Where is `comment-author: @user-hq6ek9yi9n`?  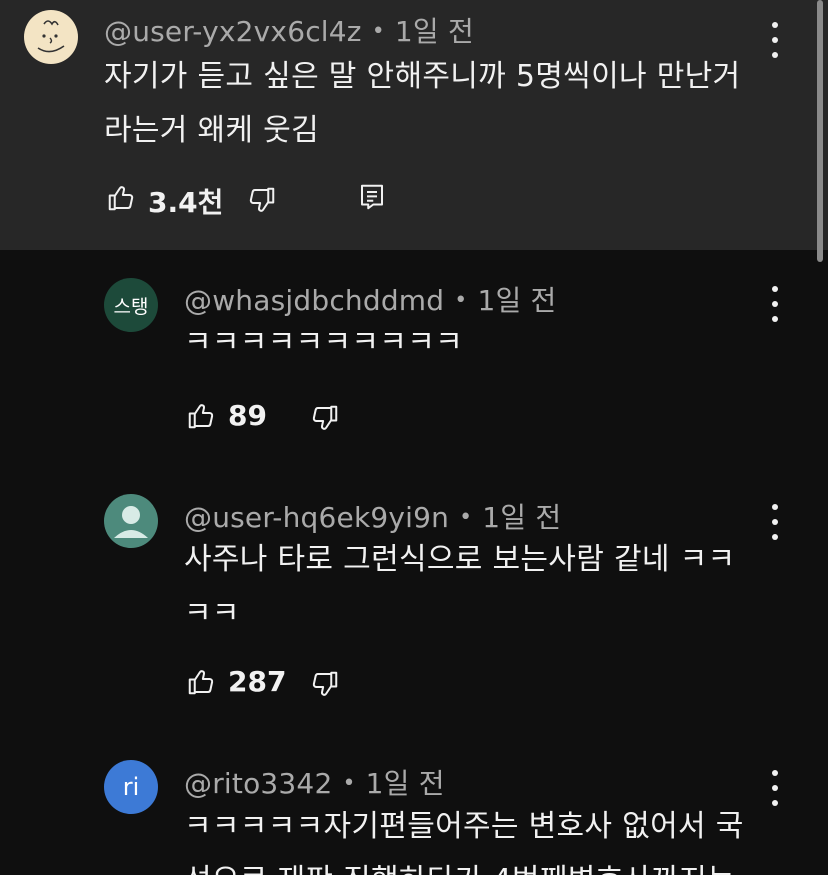 comment-author: @user-hq6ek9yi9n is located at coordinates (316, 517).